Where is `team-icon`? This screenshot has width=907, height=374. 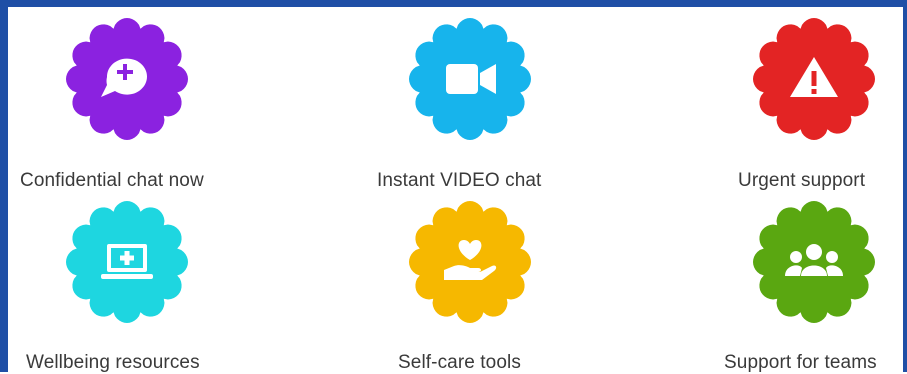 team-icon is located at coordinates (814, 262).